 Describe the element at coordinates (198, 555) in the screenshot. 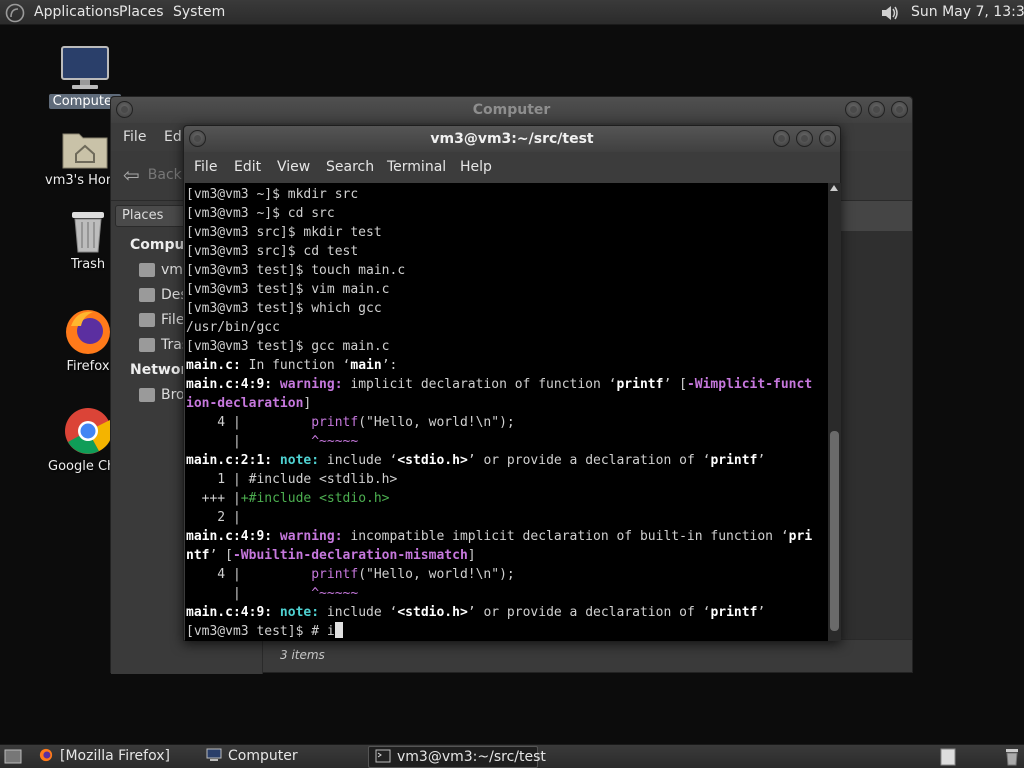

I see `terminal-text: ntf` at that location.